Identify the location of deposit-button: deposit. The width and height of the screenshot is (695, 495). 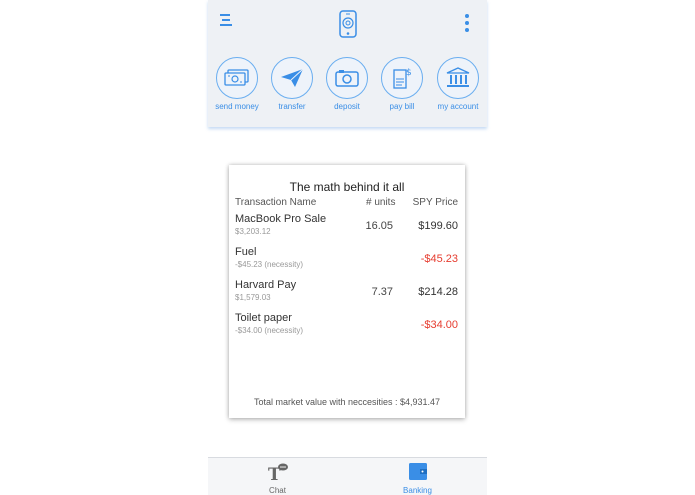
(347, 84).